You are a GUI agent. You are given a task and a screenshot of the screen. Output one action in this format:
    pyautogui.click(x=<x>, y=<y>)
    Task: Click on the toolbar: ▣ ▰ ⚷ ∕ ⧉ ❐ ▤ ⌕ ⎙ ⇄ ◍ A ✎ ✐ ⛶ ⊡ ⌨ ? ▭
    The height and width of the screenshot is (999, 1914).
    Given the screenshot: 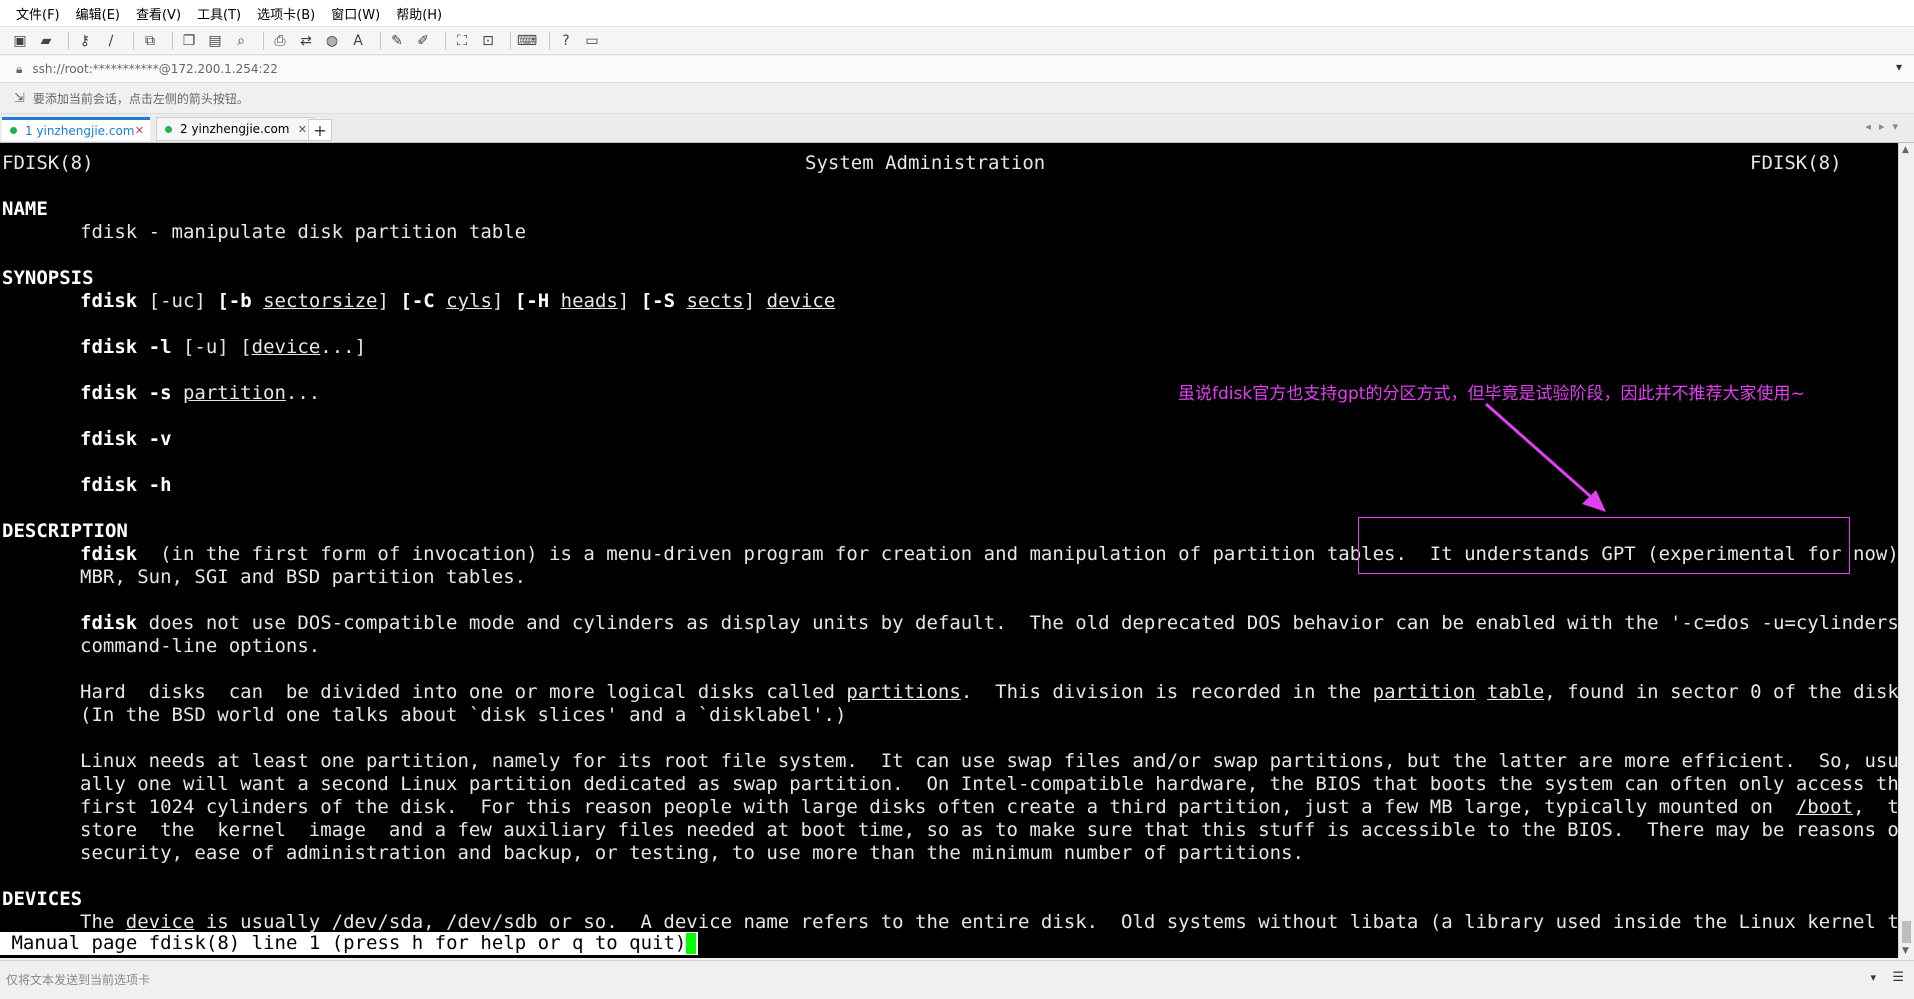 What is the action you would take?
    pyautogui.click(x=957, y=41)
    